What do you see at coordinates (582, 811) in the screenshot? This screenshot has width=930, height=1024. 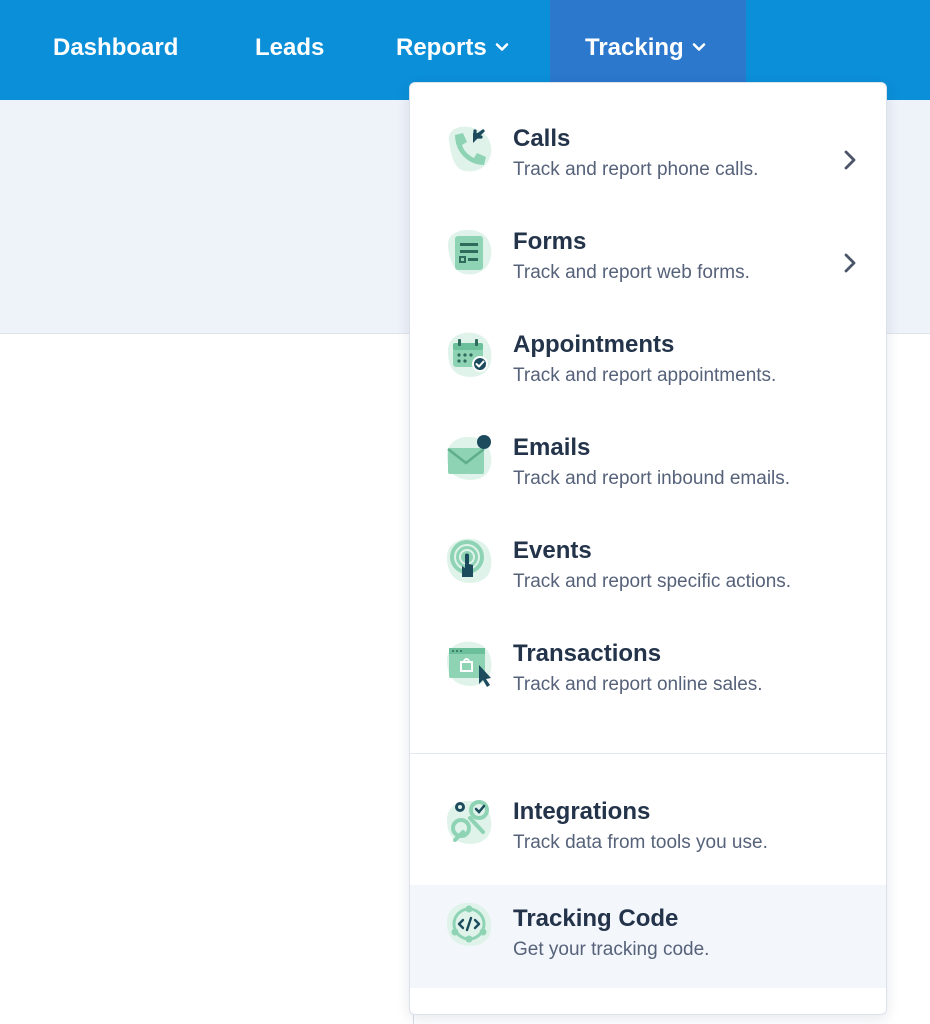 I see `menu-item-title: Integrations` at bounding box center [582, 811].